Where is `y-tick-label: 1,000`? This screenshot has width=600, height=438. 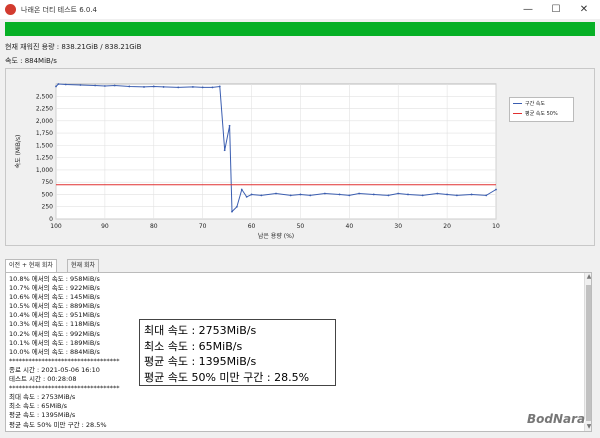
y-tick-label: 1,000 is located at coordinates (44, 170).